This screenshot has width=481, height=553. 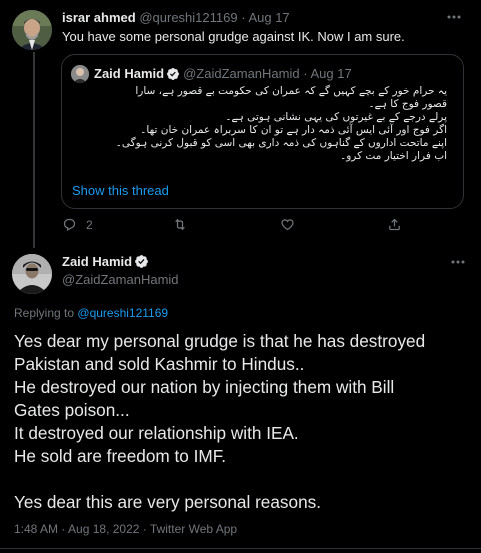 What do you see at coordinates (407, 104) in the screenshot?
I see `text-line: قصور فوج کا ہے۔` at bounding box center [407, 104].